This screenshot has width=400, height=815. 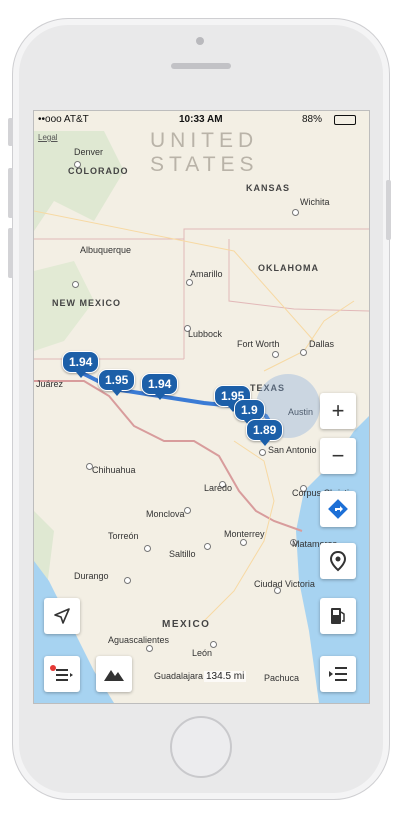 What do you see at coordinates (201, 747) in the screenshot?
I see `home-button` at bounding box center [201, 747].